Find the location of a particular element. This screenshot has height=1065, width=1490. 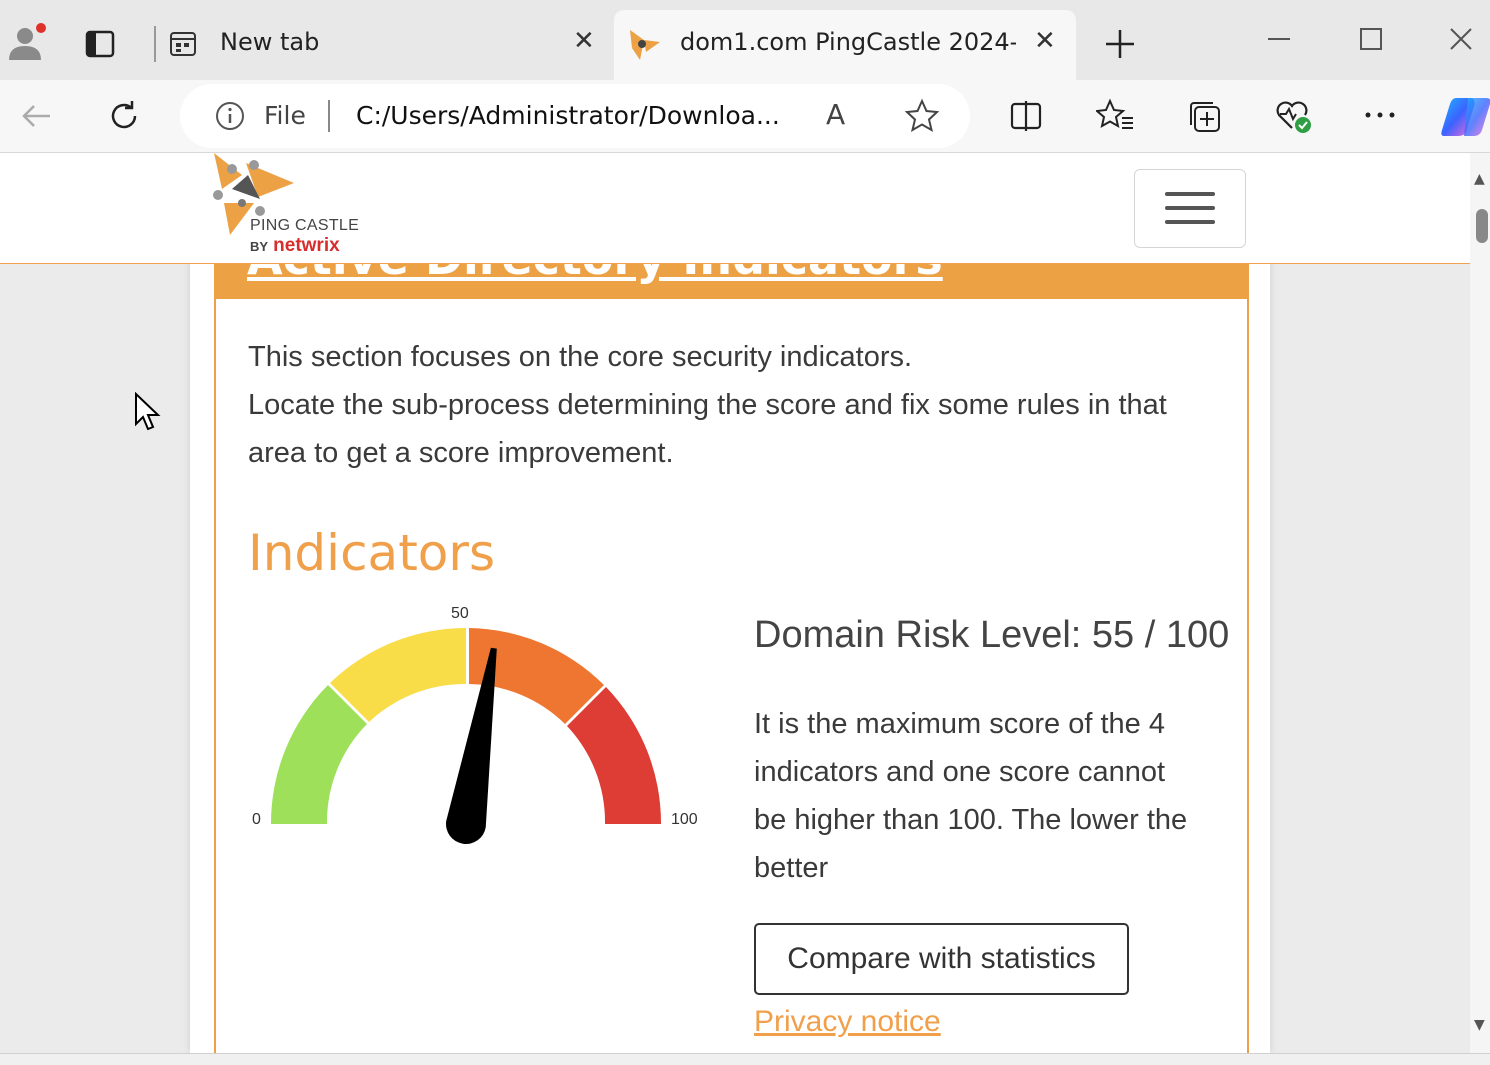

logo-by: BY is located at coordinates (259, 246).